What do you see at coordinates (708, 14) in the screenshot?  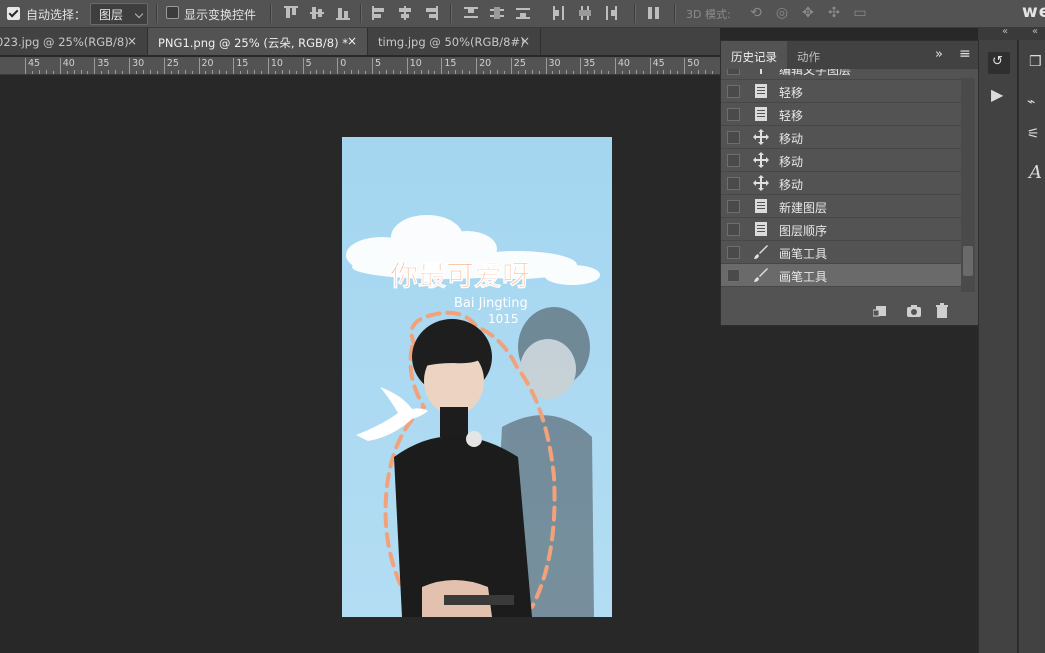 I see `mode-3d-label: 3D 模式:` at bounding box center [708, 14].